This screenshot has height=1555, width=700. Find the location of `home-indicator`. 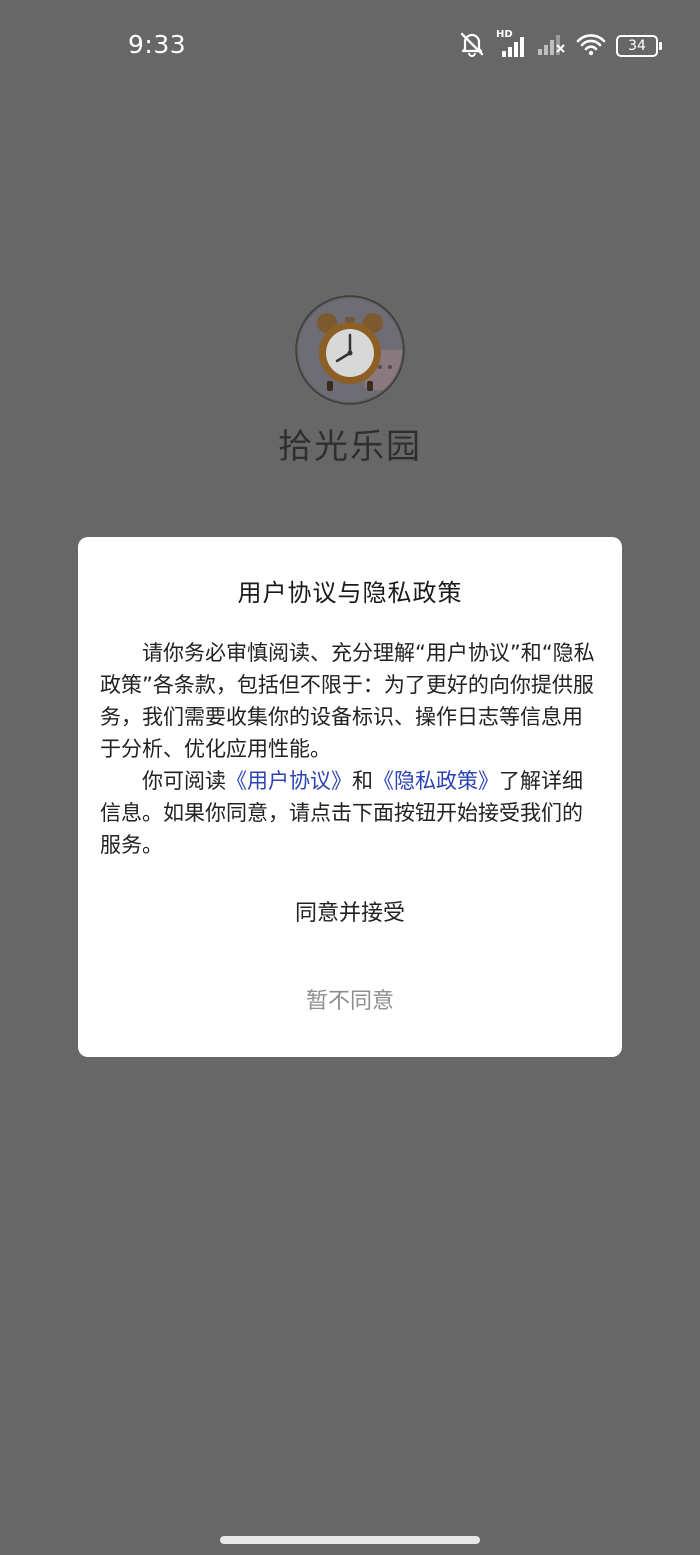

home-indicator is located at coordinates (350, 1540).